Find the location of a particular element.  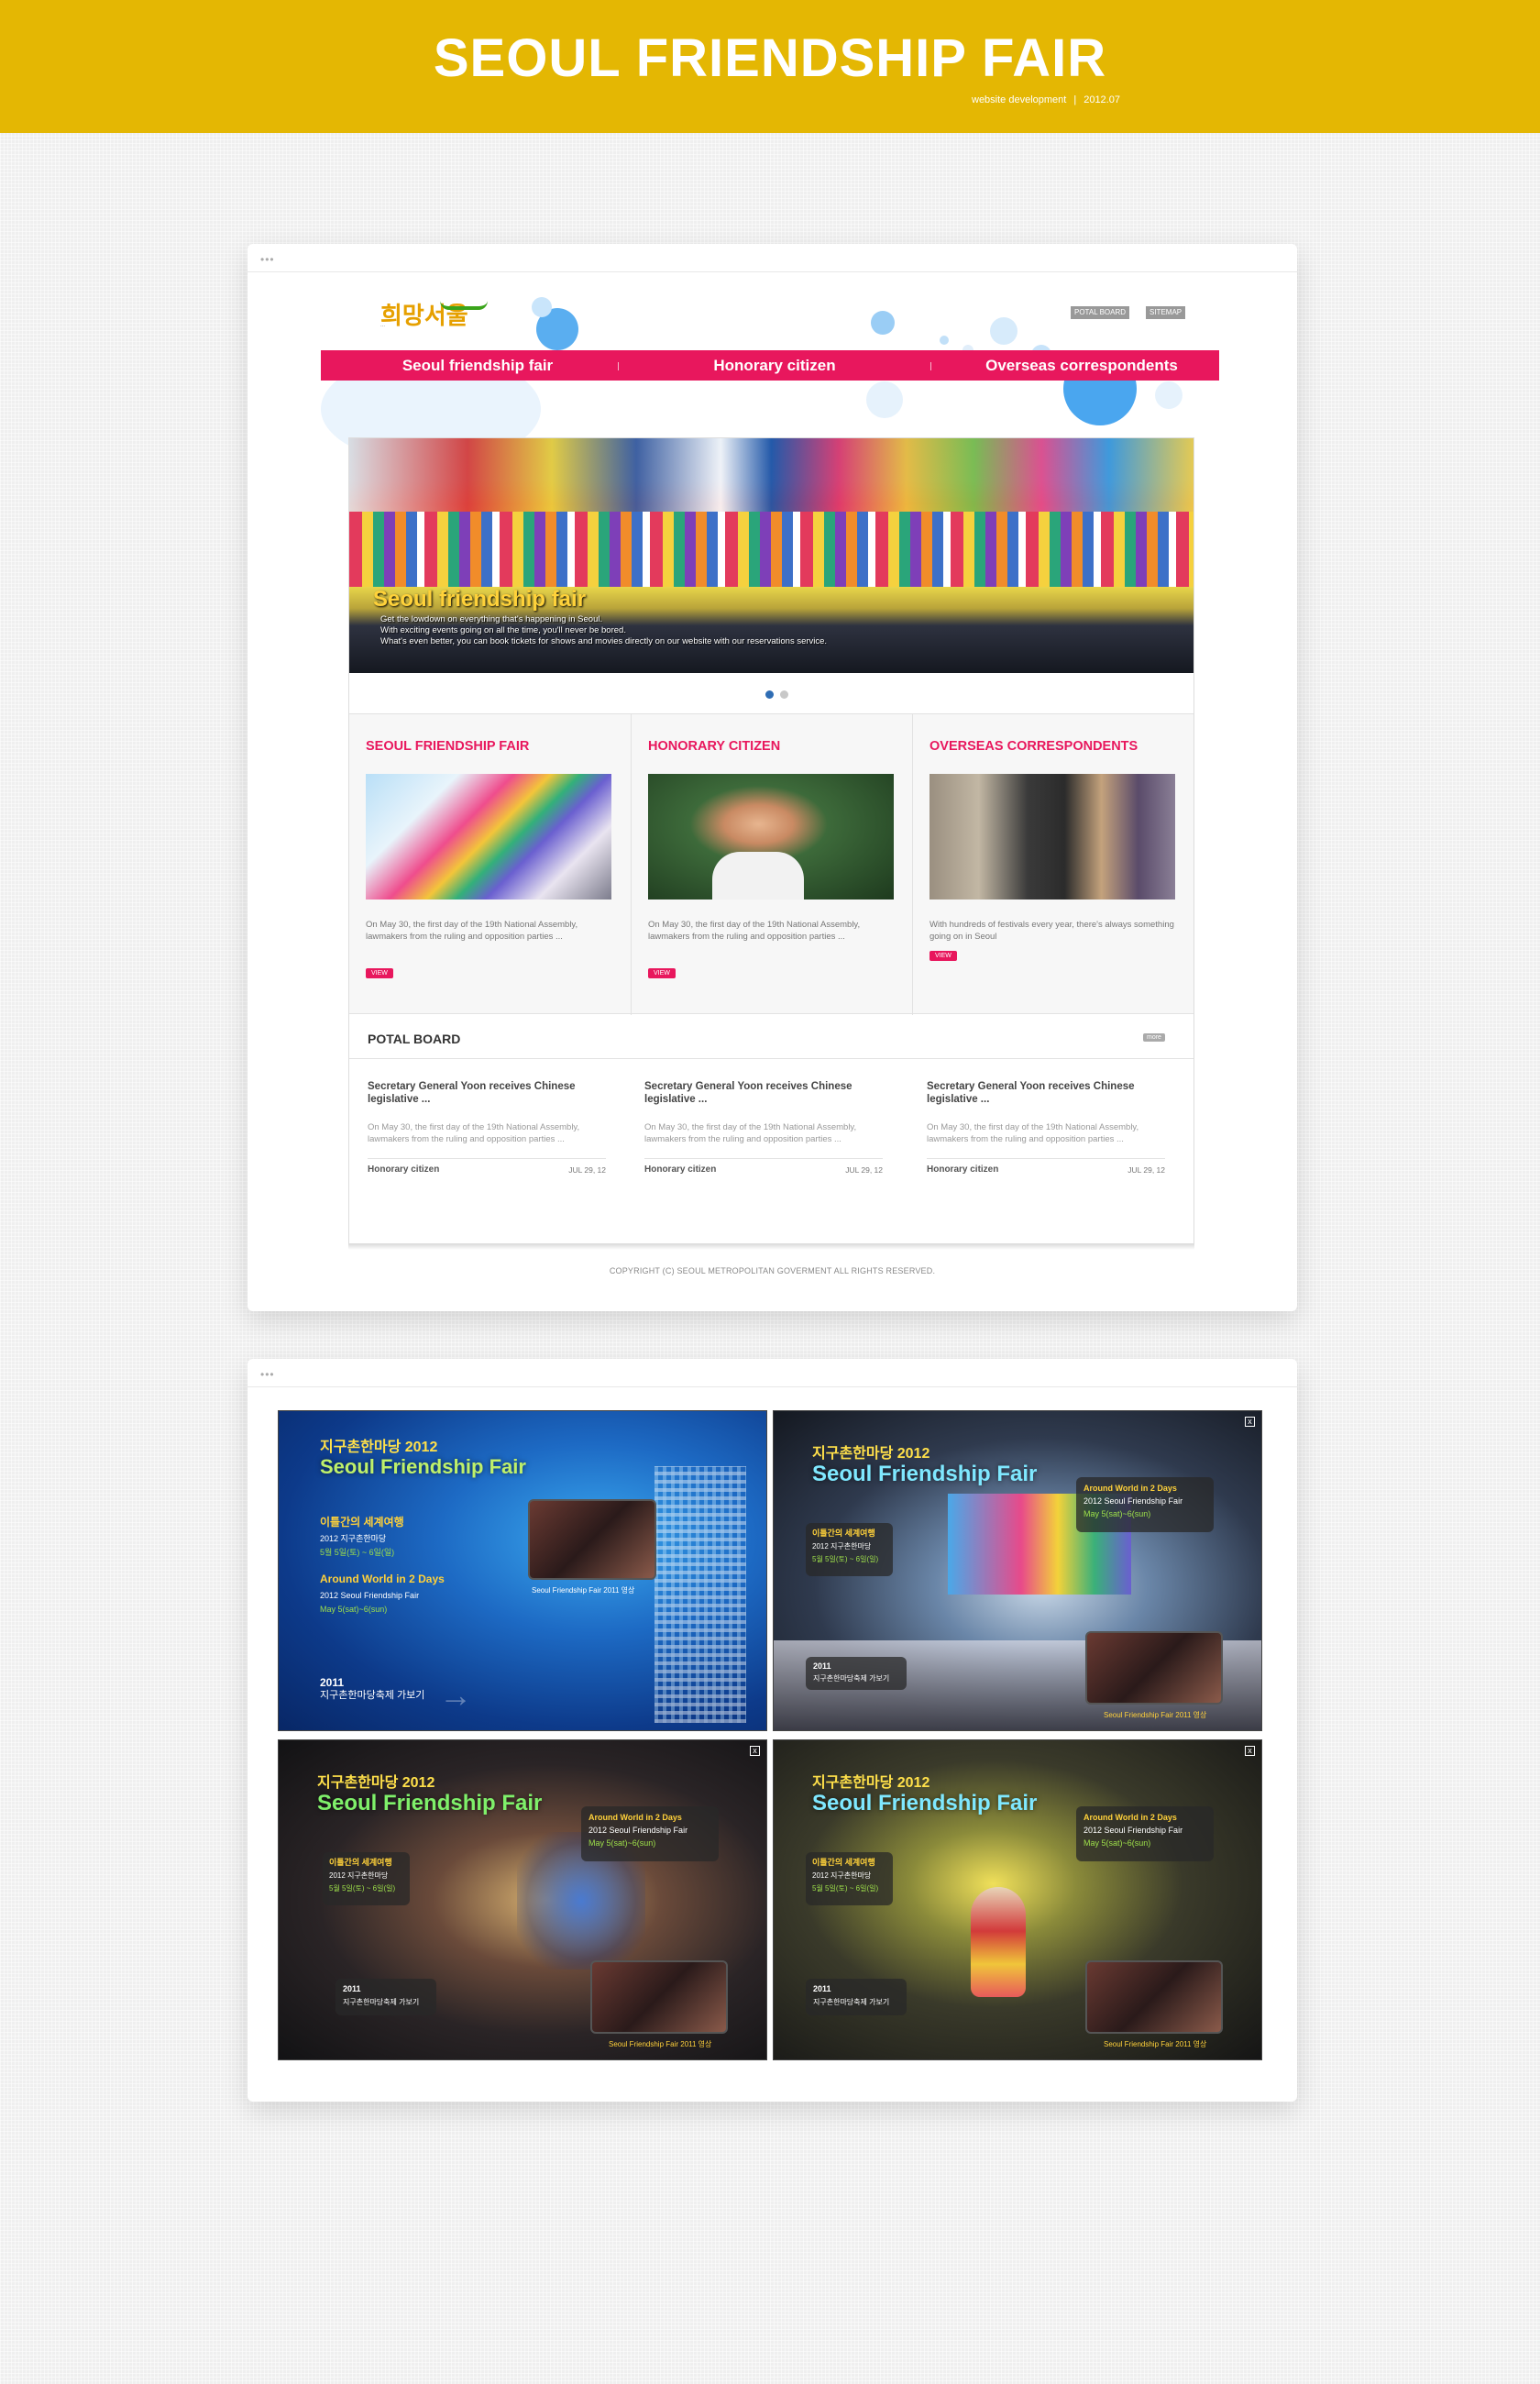

pixel-particles is located at coordinates (700, 1594).